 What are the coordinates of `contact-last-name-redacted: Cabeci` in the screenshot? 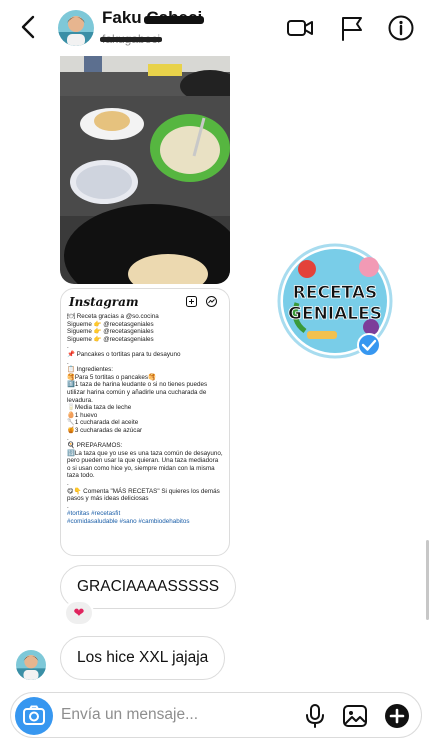 It's located at (174, 17).